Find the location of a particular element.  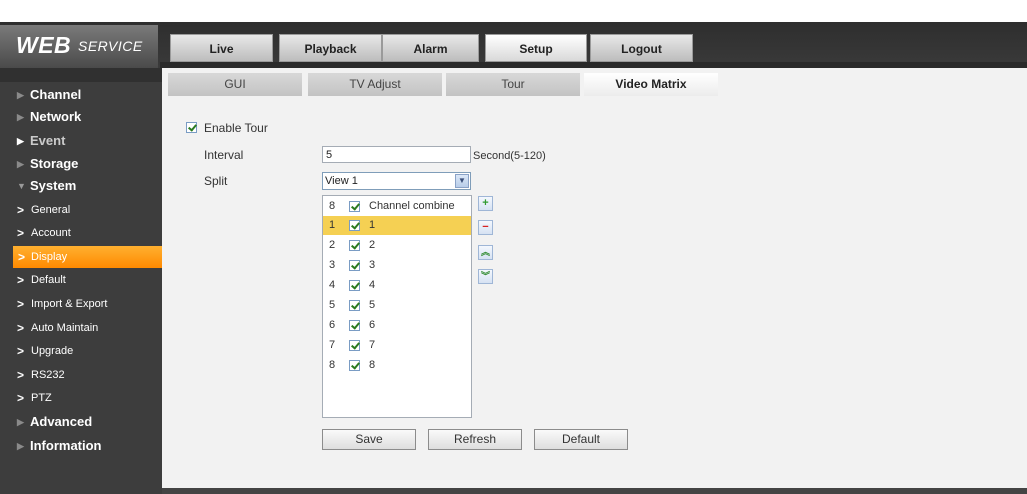

sidebar-subitem-import-export: > Import & Export is located at coordinates (81, 304).